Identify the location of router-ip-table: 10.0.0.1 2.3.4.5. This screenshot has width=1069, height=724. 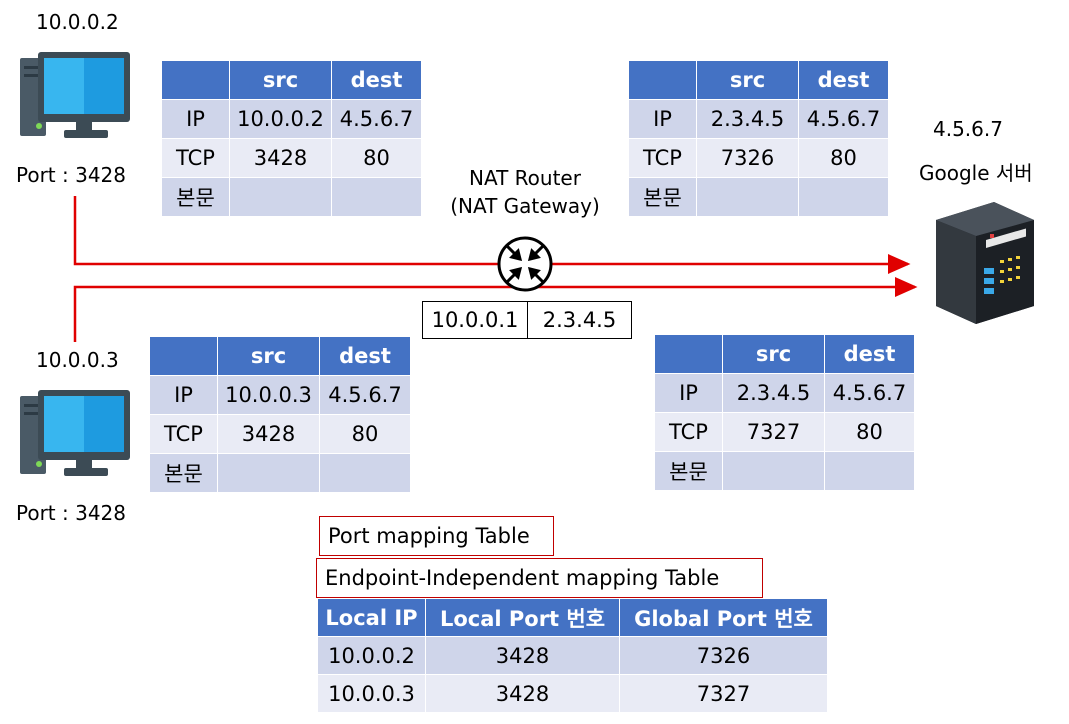
(527, 320).